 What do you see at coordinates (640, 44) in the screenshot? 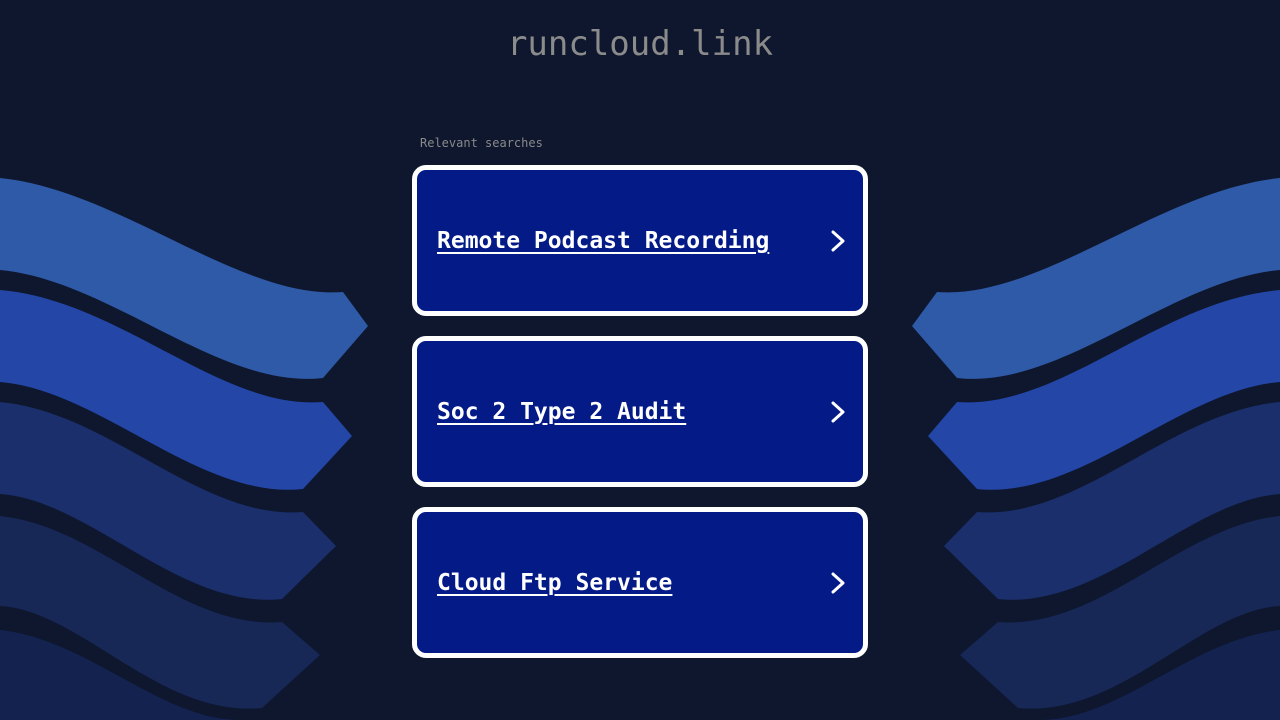
I see `domain-title: runcloud.link` at bounding box center [640, 44].